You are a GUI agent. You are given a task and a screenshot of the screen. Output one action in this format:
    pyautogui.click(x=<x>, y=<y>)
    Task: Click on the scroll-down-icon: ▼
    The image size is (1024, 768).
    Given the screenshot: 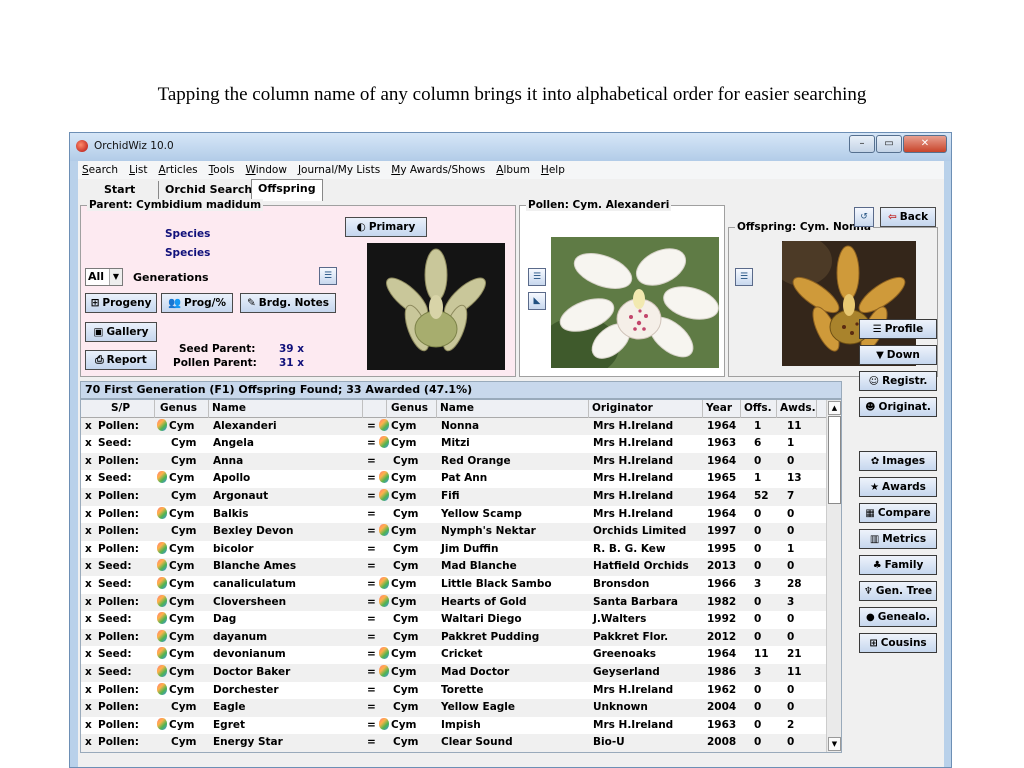 What is the action you would take?
    pyautogui.click(x=834, y=744)
    